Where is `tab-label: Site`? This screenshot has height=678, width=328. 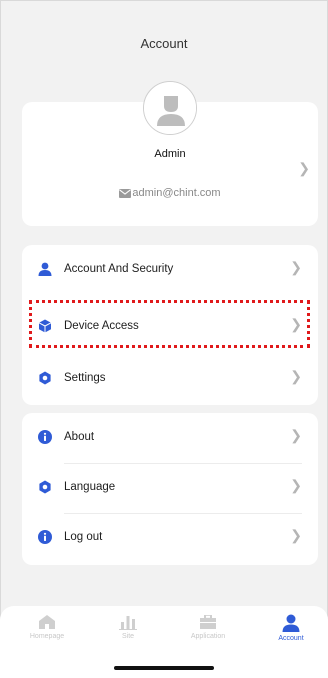 tab-label: Site is located at coordinates (128, 636).